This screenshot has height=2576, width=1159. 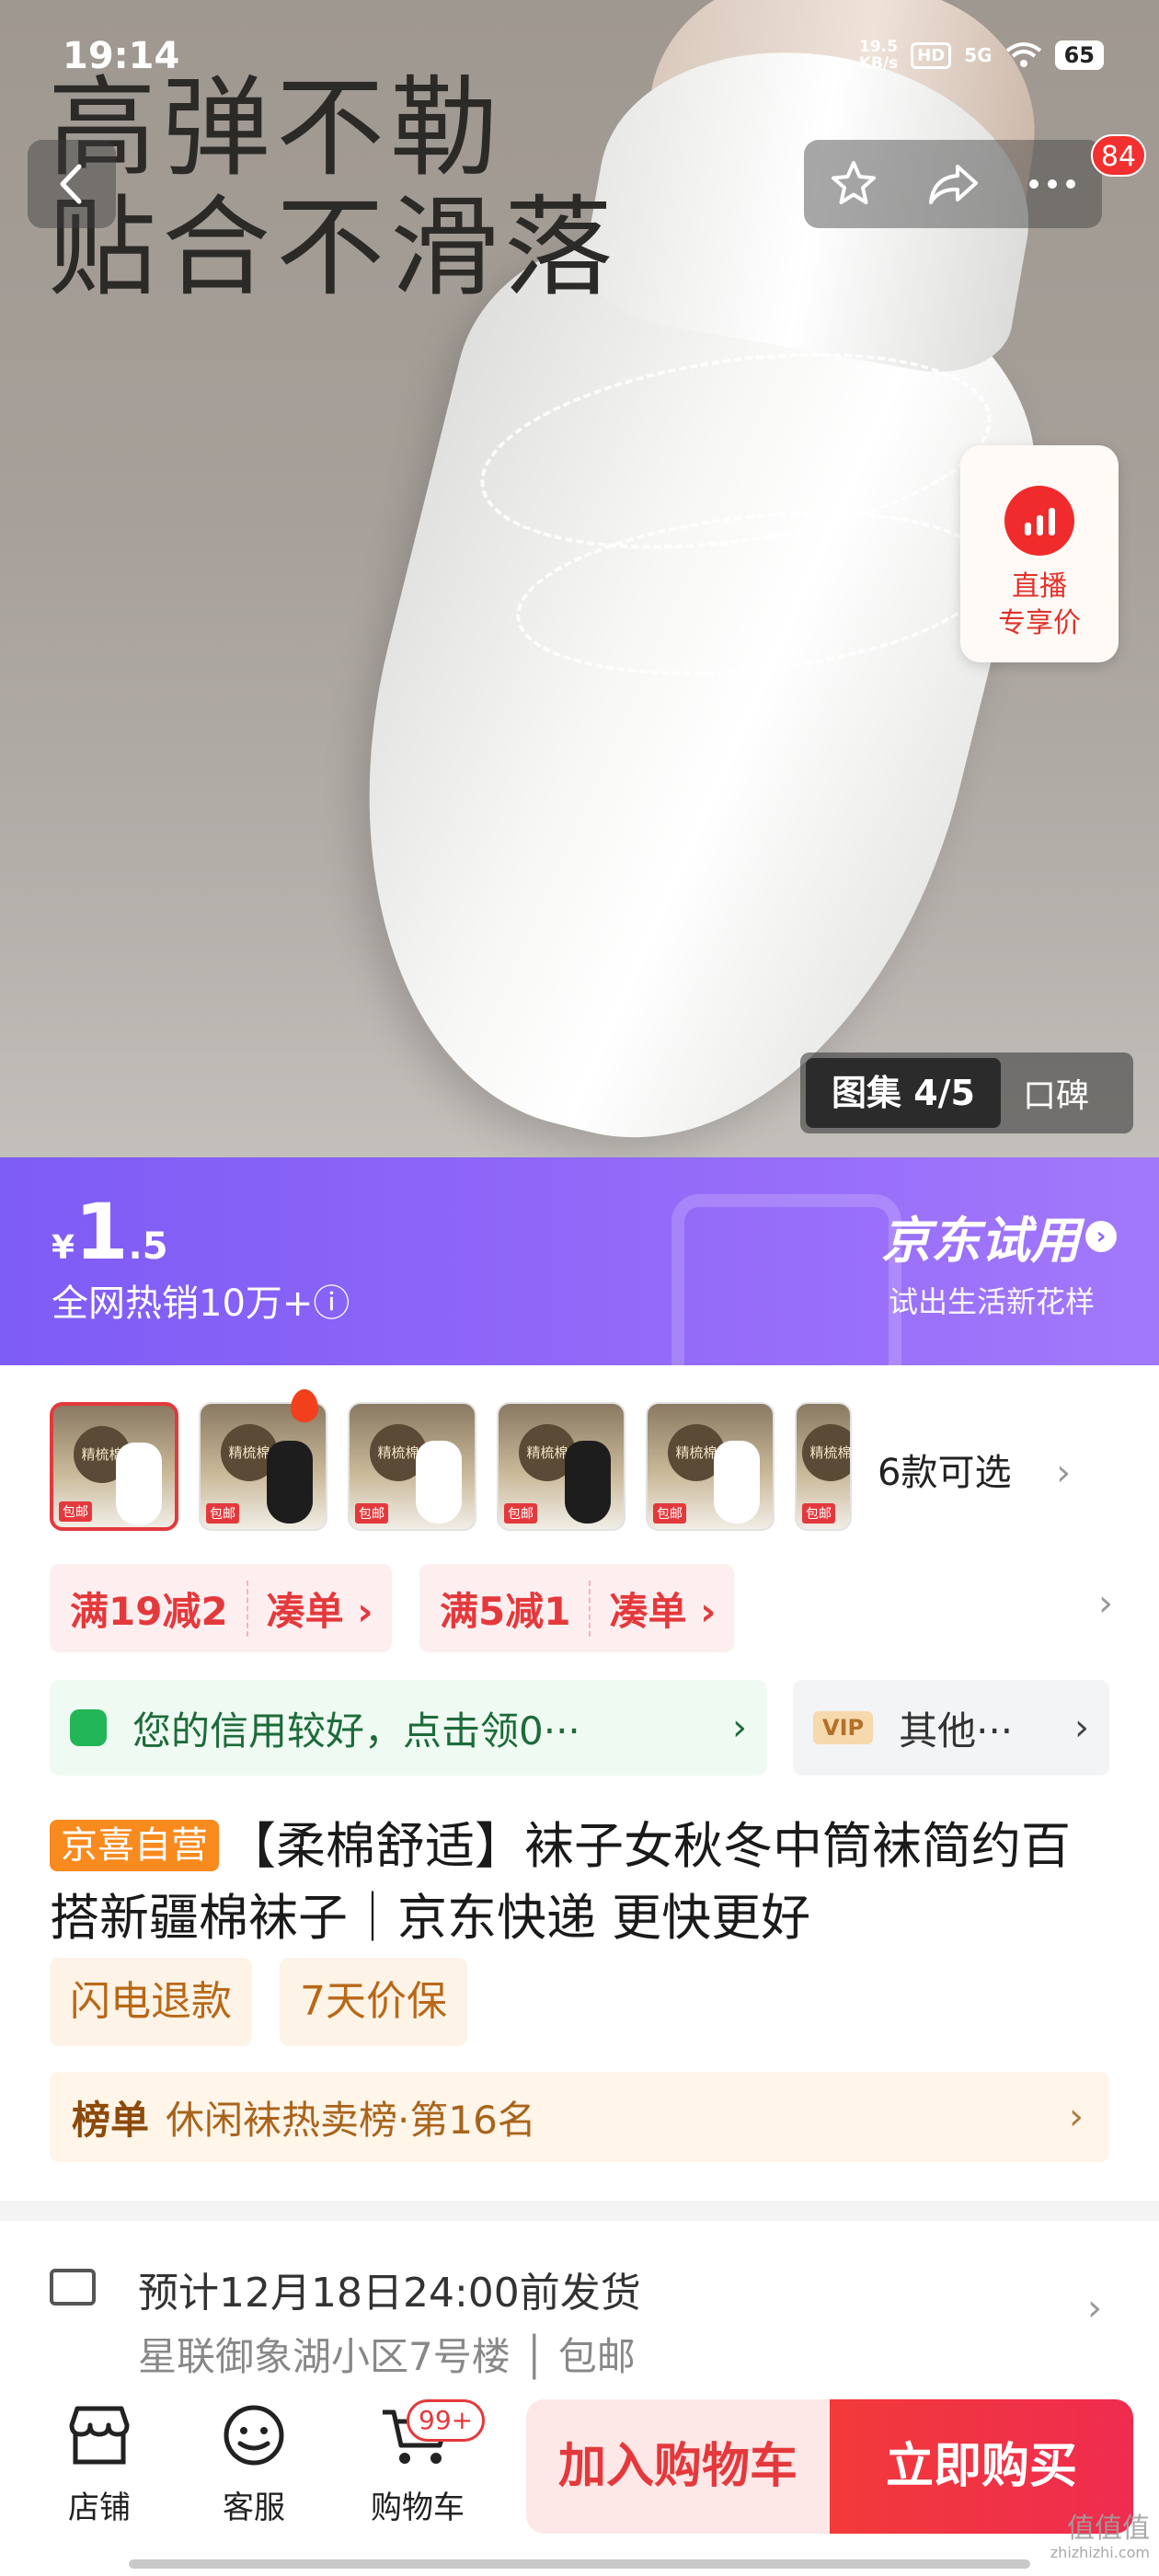 What do you see at coordinates (1118, 155) in the screenshot?
I see `message-count-badge: 84` at bounding box center [1118, 155].